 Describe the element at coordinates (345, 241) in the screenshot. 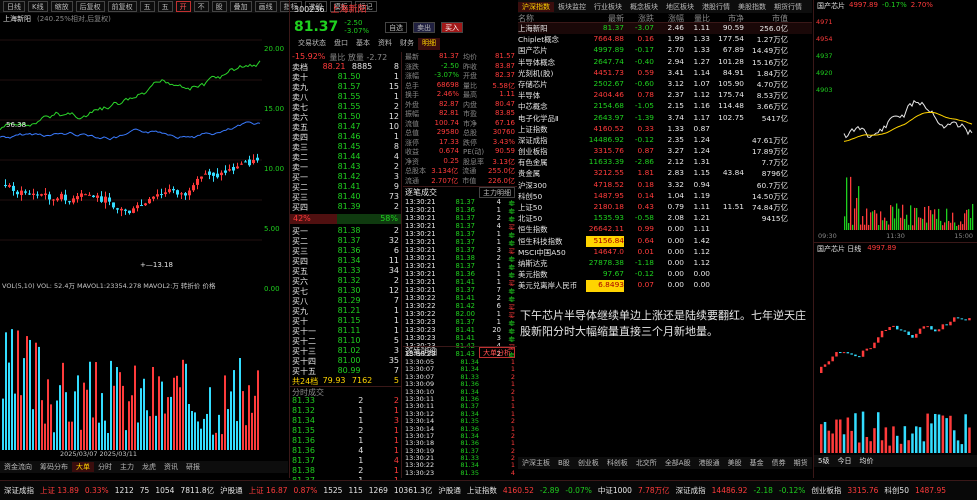

I see `book-row: 买二 81.37 32` at that location.